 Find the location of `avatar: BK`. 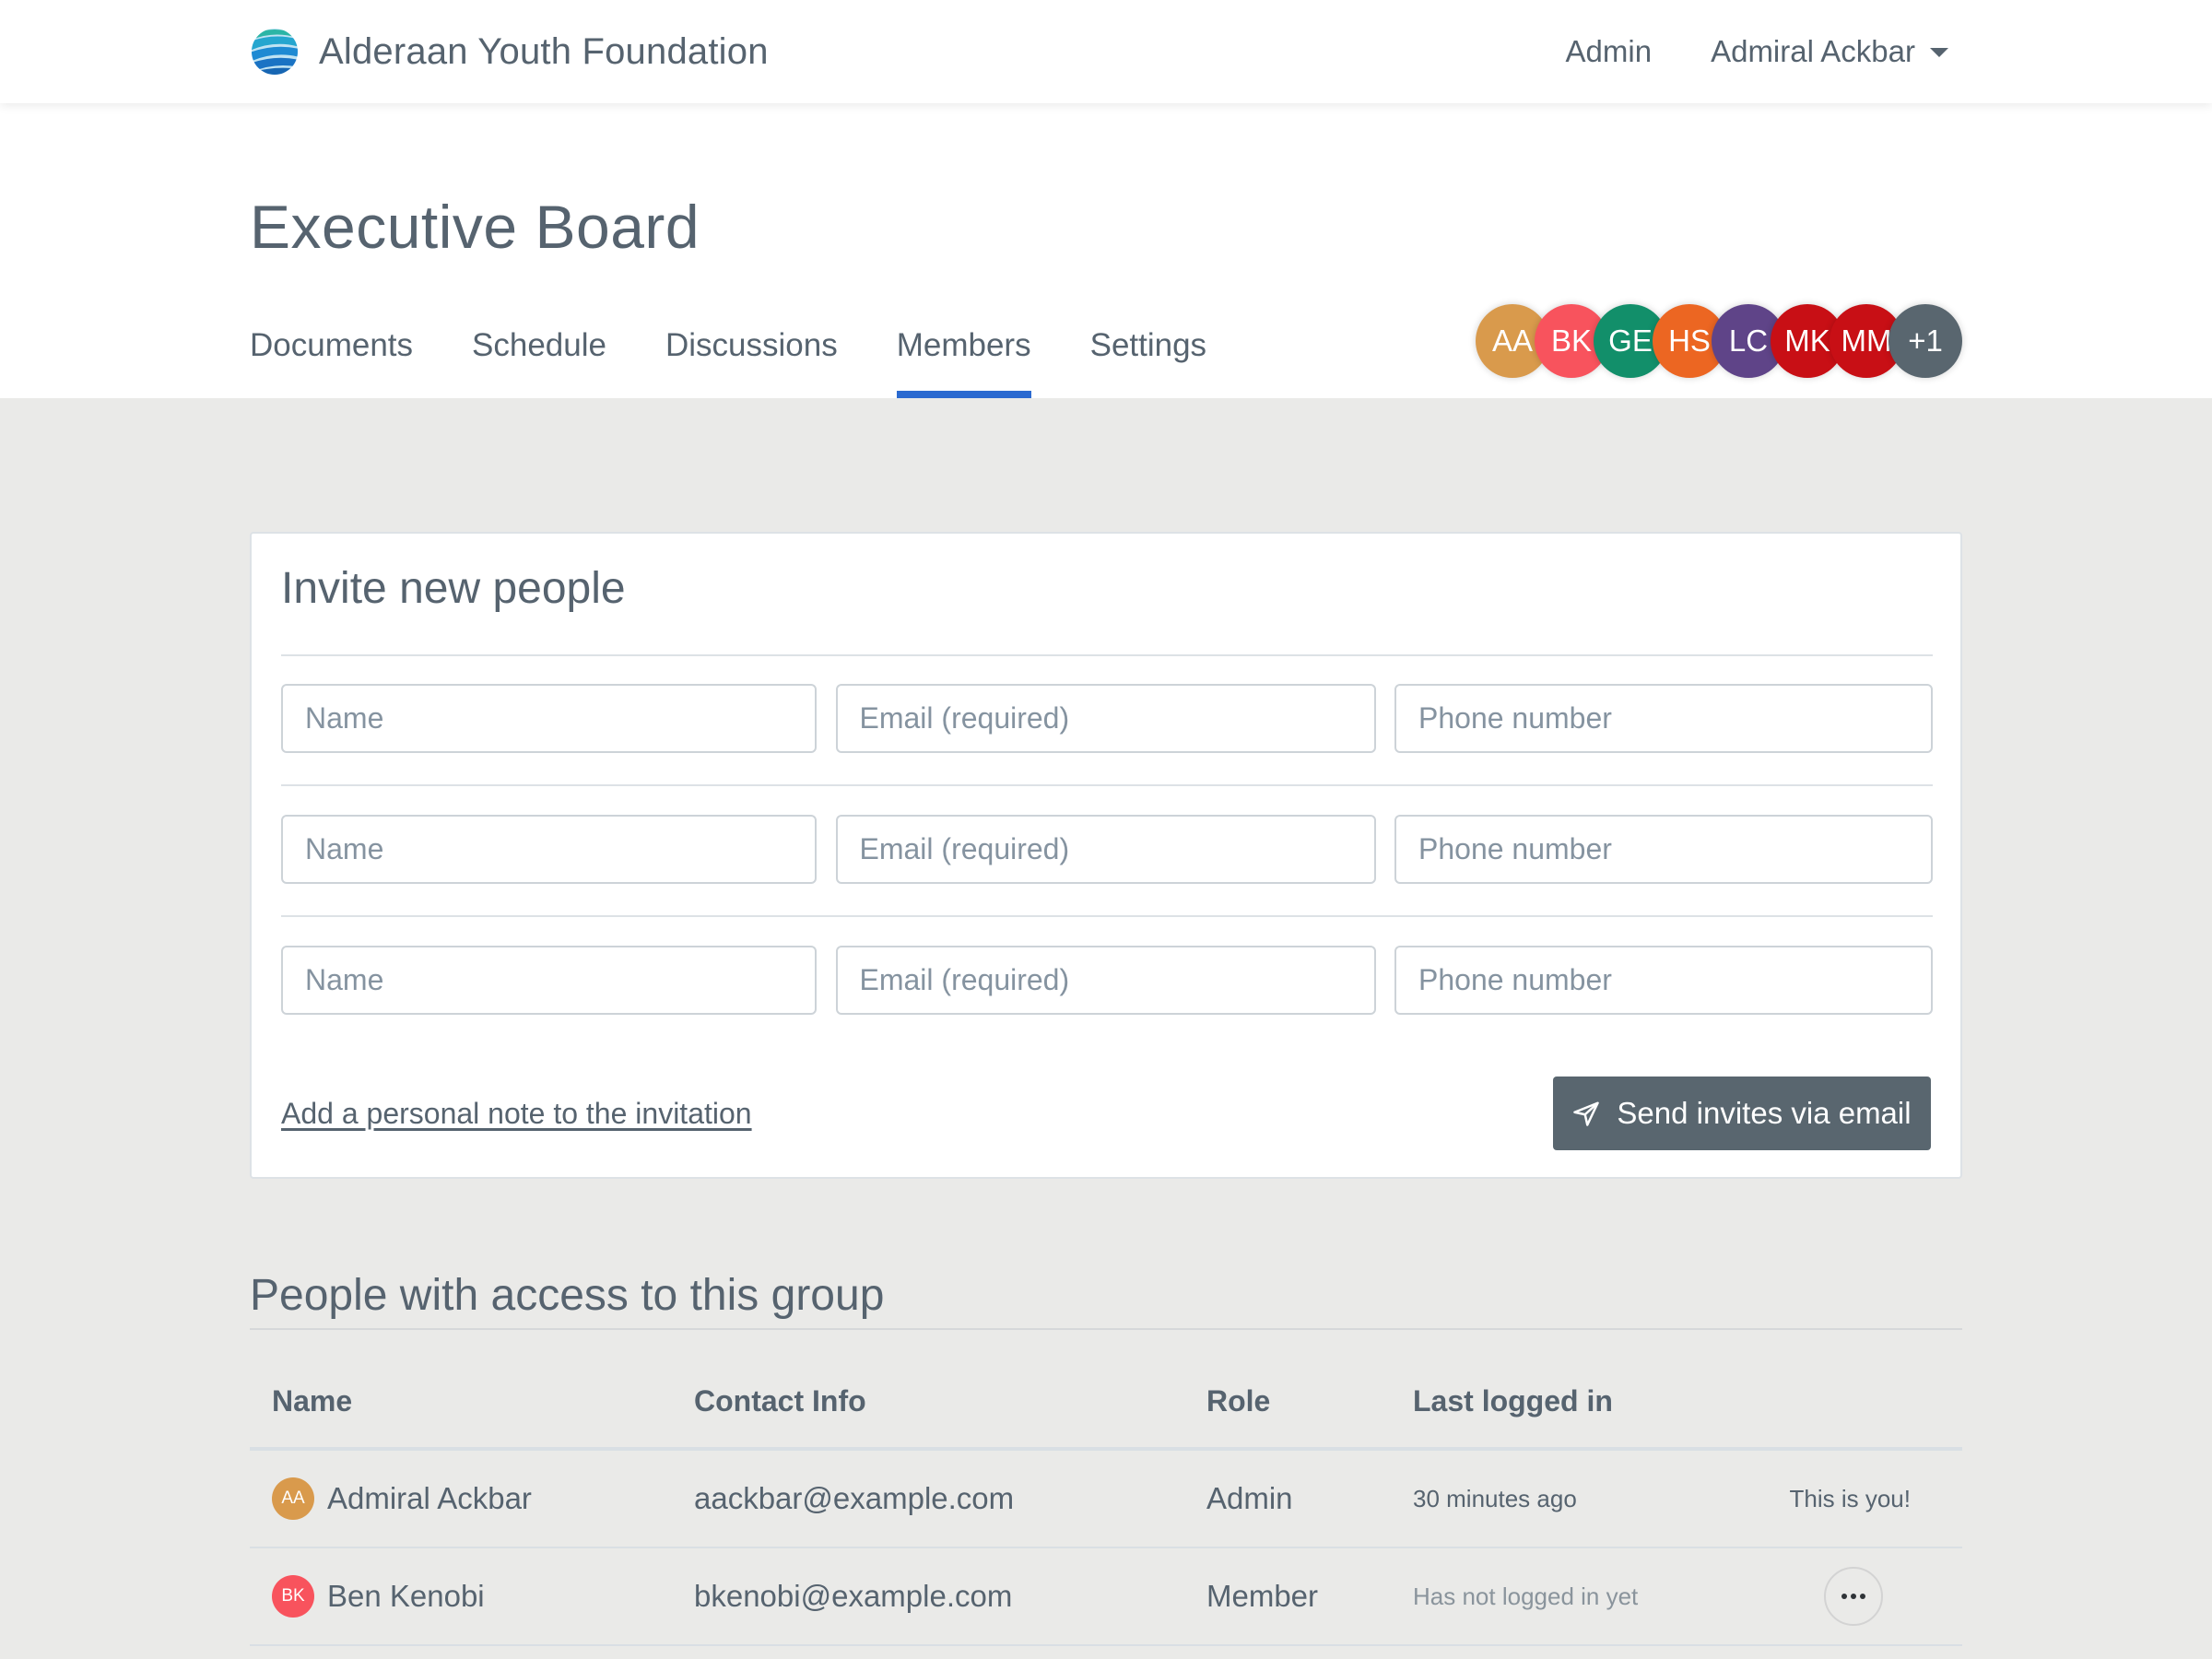

avatar: BK is located at coordinates (293, 1596).